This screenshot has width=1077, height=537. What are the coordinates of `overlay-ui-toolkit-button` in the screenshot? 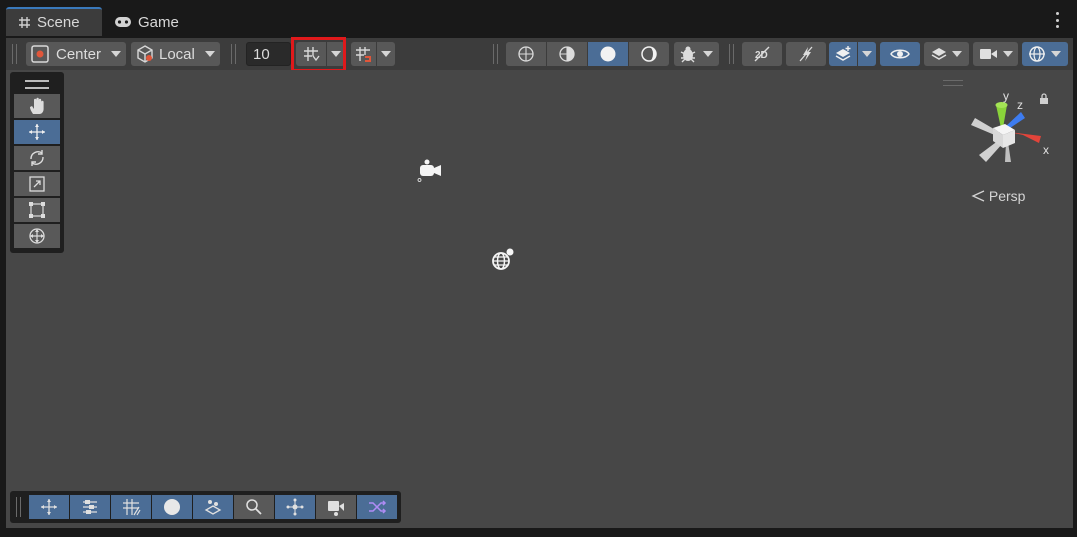 It's located at (213, 507).